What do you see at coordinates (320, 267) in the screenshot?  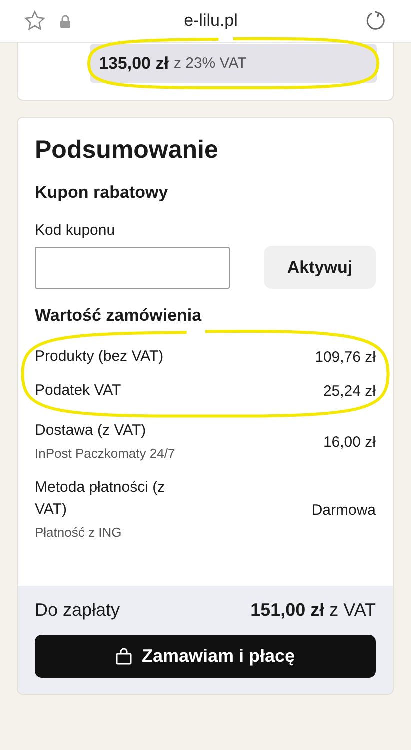 I see `activate-button: Aktywuj` at bounding box center [320, 267].